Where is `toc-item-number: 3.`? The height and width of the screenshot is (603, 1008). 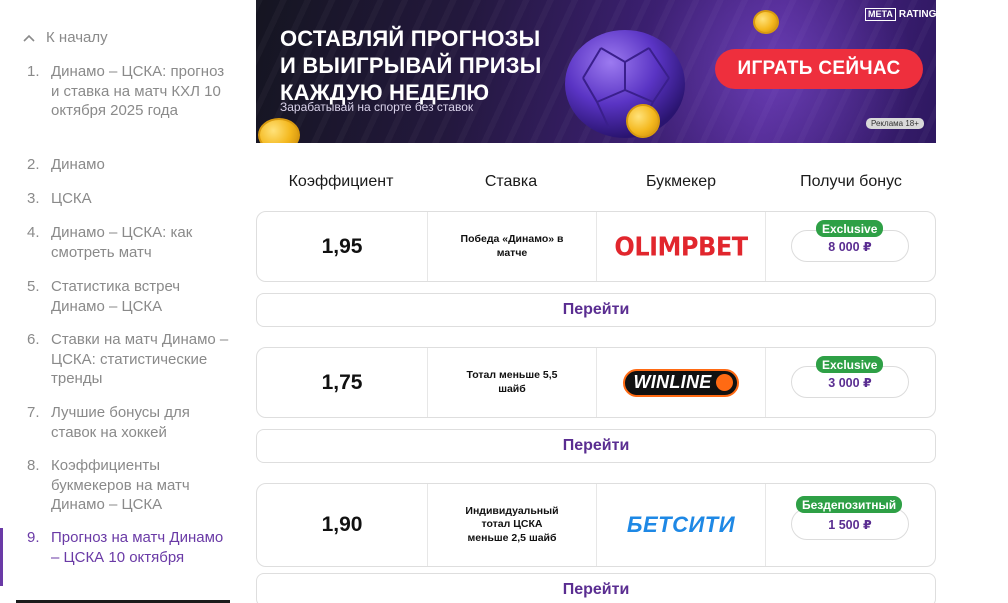
toc-item-number: 3. is located at coordinates (33, 198).